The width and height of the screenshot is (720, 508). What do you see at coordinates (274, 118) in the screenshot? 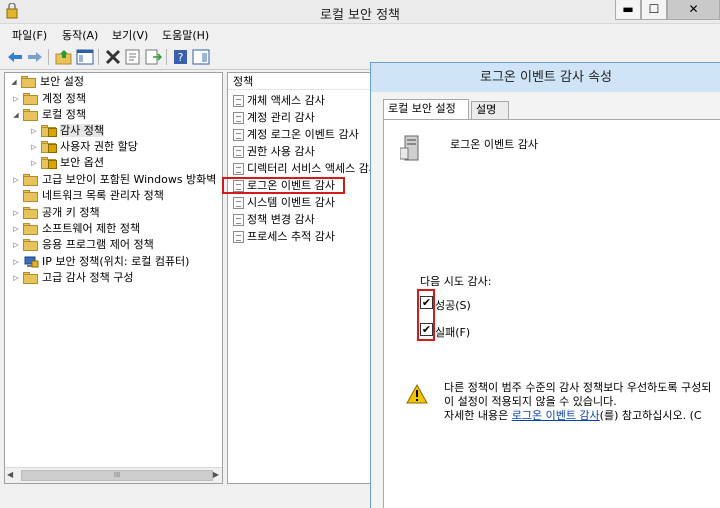
I see `list-item: 계정 관리 감사` at bounding box center [274, 118].